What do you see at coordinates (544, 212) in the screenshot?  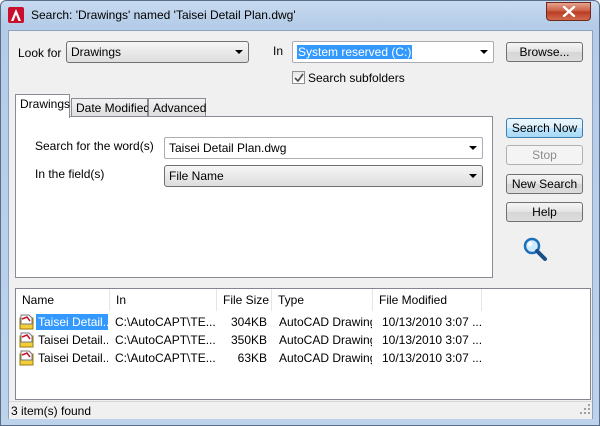 I see `help-button: Help` at bounding box center [544, 212].